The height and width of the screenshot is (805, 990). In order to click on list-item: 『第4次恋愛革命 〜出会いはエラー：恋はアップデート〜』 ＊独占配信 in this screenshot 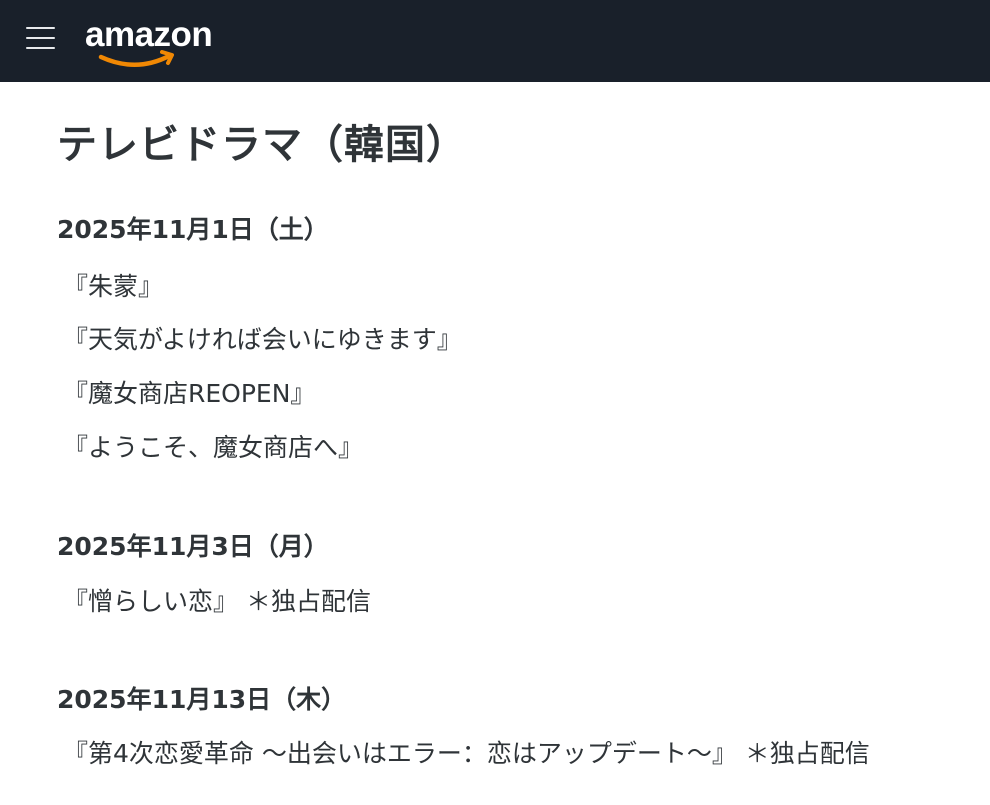, I will do `click(466, 753)`.